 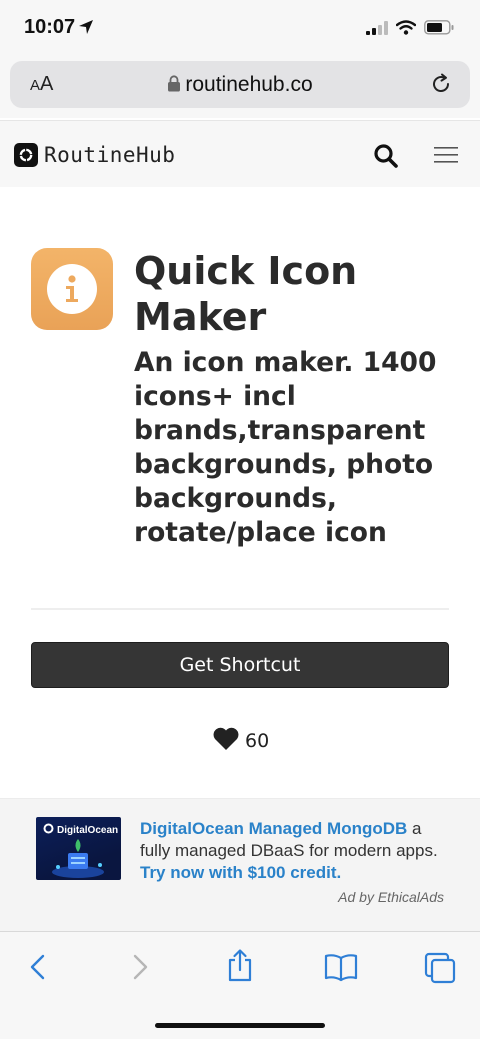 I want to click on server-illustration, so click(x=78, y=858).